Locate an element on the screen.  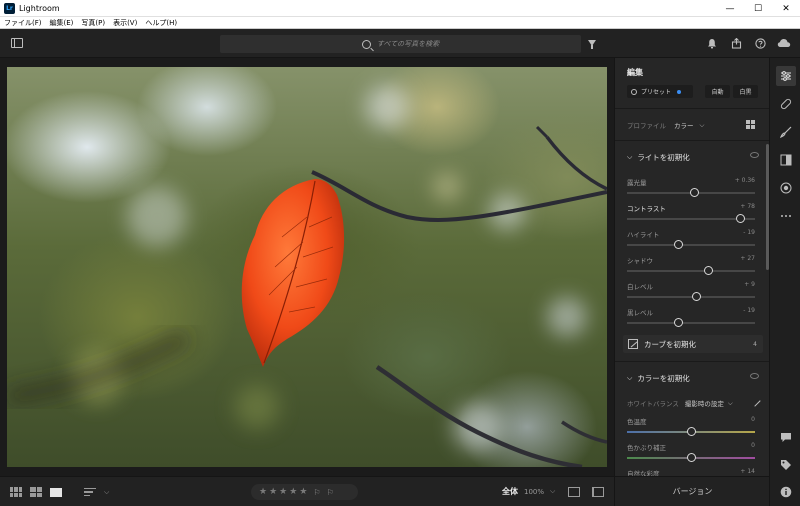
slider-label: 露光量 is located at coordinates (637, 183).